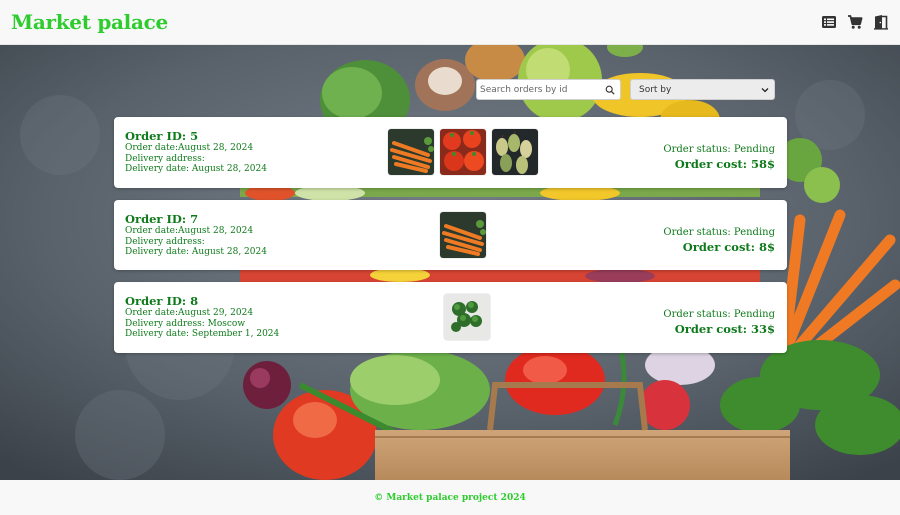 This screenshot has width=900, height=515. Describe the element at coordinates (202, 334) in the screenshot. I see `delivery-date: Delivery date: September 1, 2024` at that location.